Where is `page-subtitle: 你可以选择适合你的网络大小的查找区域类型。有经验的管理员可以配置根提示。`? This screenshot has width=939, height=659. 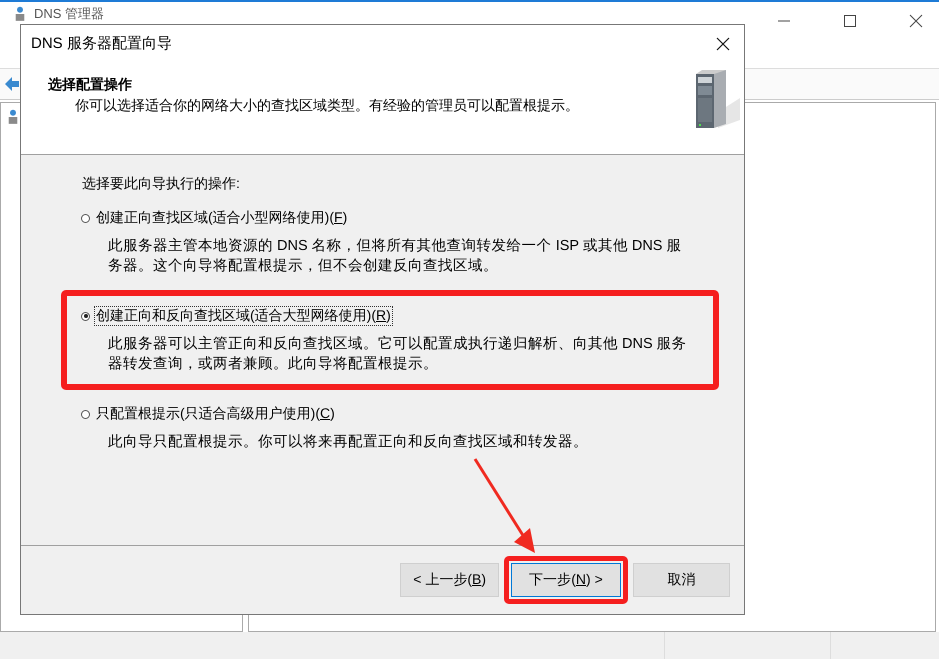 page-subtitle: 你可以选择适合你的网络大小的查找区域类型。有经验的管理员可以配置根提示。 is located at coordinates (326, 106).